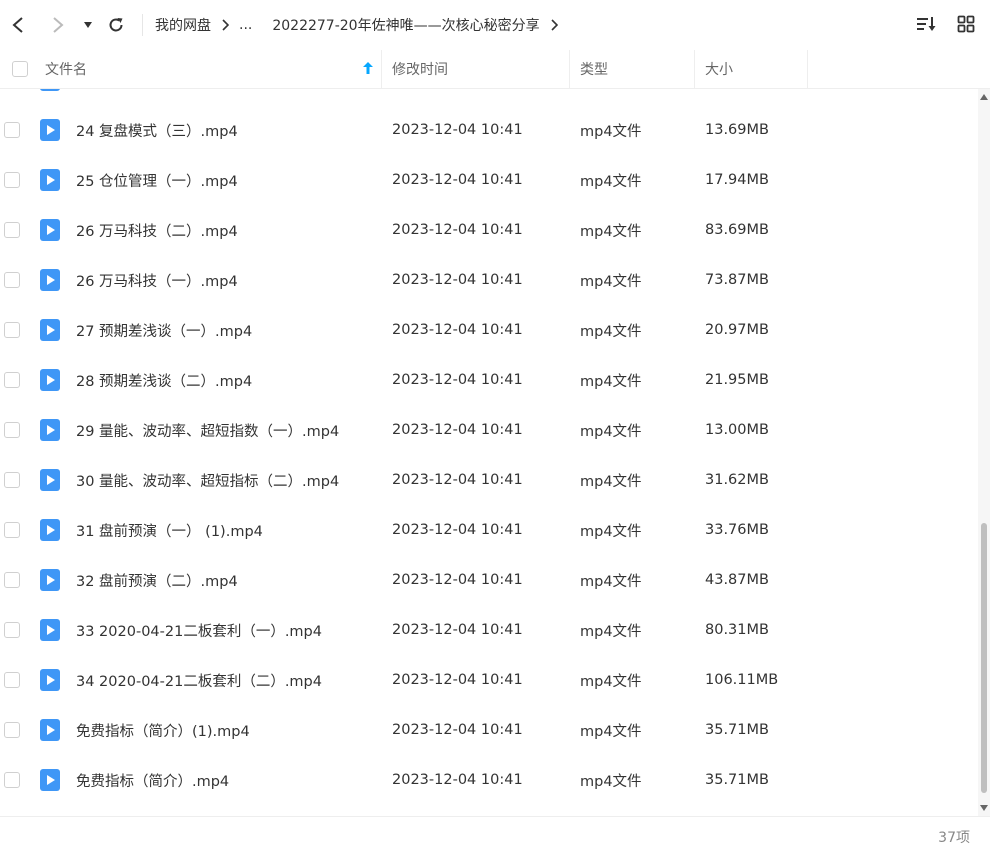 This screenshot has width=990, height=850. Describe the element at coordinates (984, 97) in the screenshot. I see `scroll-up-arrow-icon` at that location.